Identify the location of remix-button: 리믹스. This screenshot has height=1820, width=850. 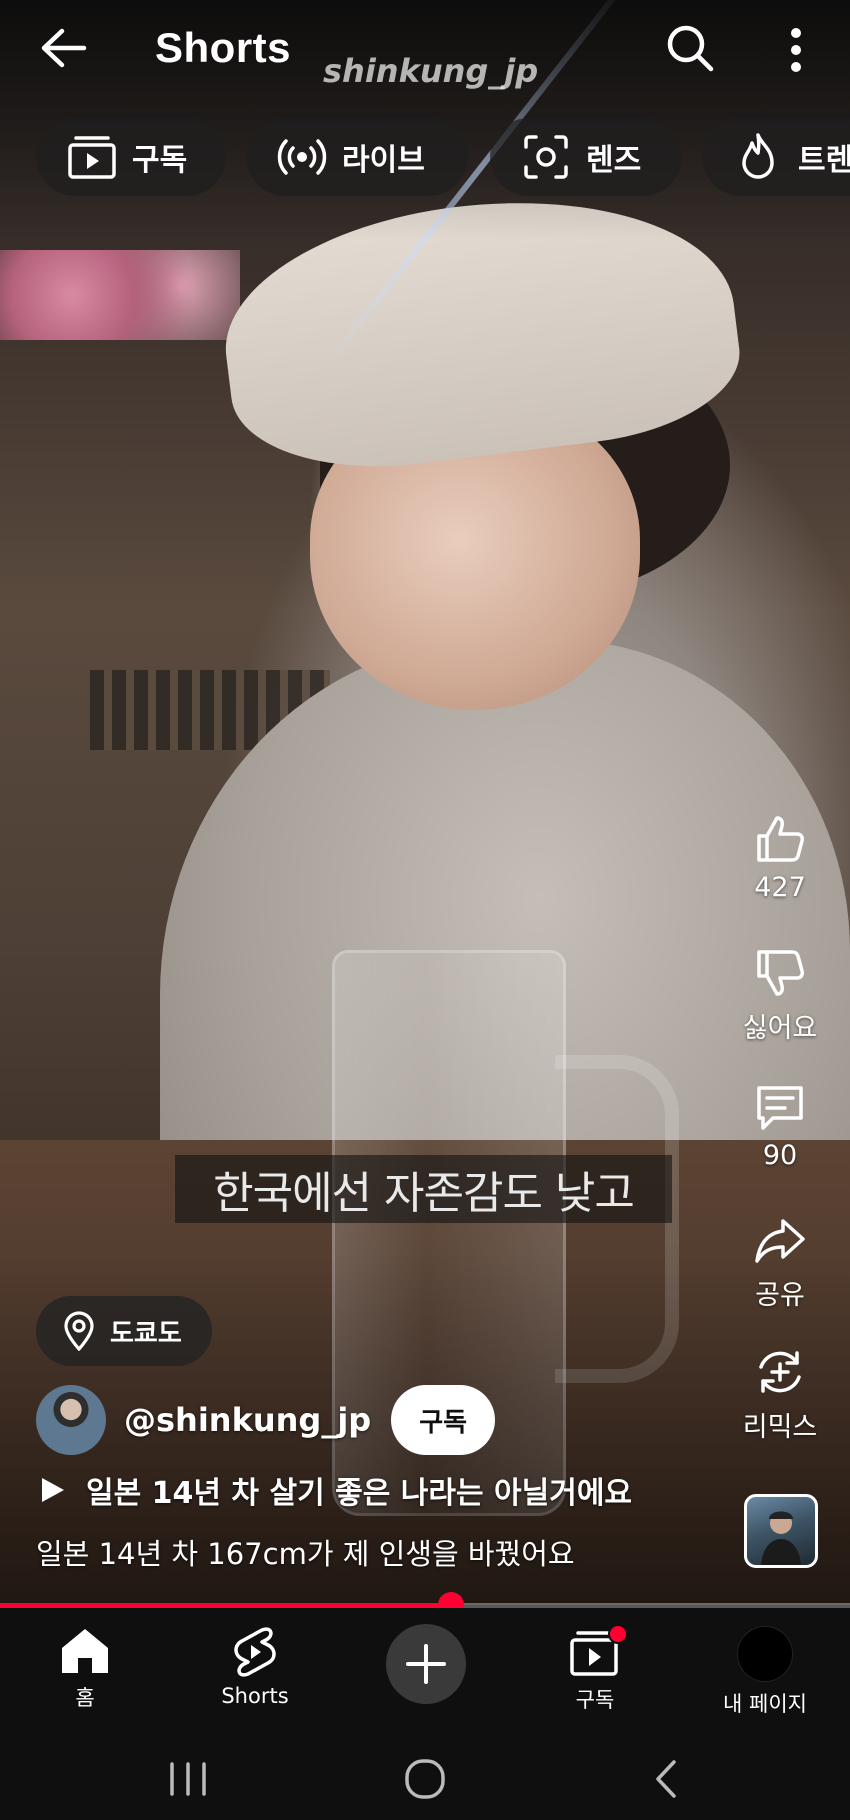
(780, 1394).